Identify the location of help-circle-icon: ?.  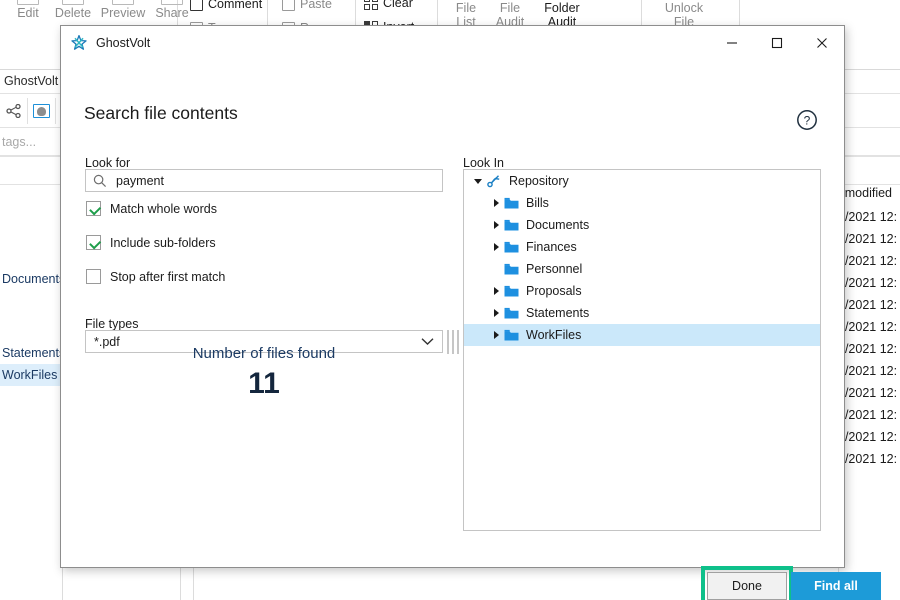
(807, 120).